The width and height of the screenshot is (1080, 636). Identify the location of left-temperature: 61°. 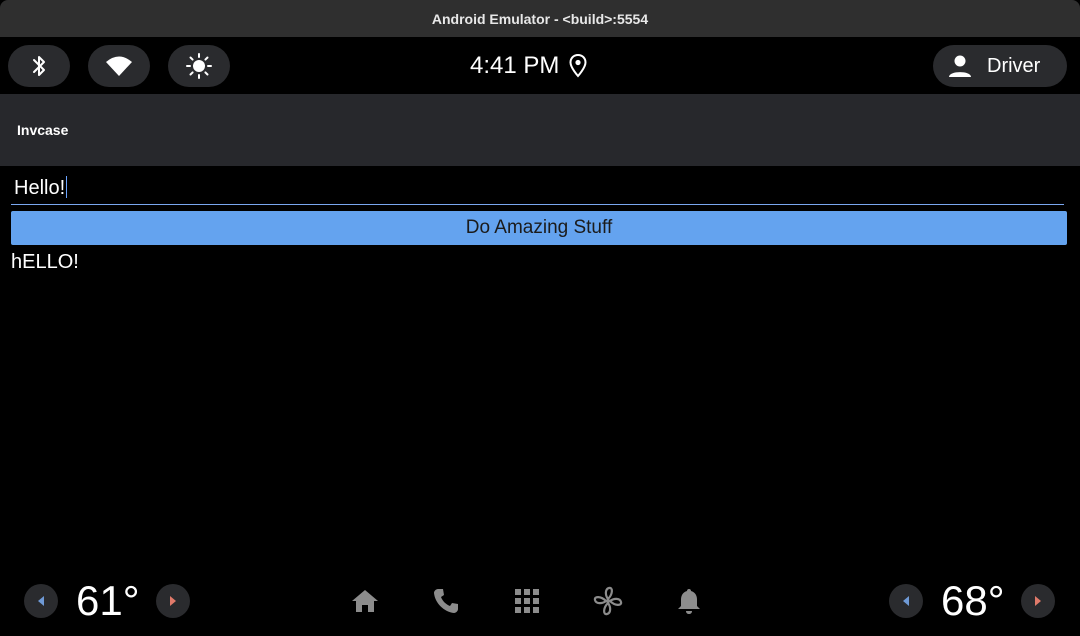
(108, 600).